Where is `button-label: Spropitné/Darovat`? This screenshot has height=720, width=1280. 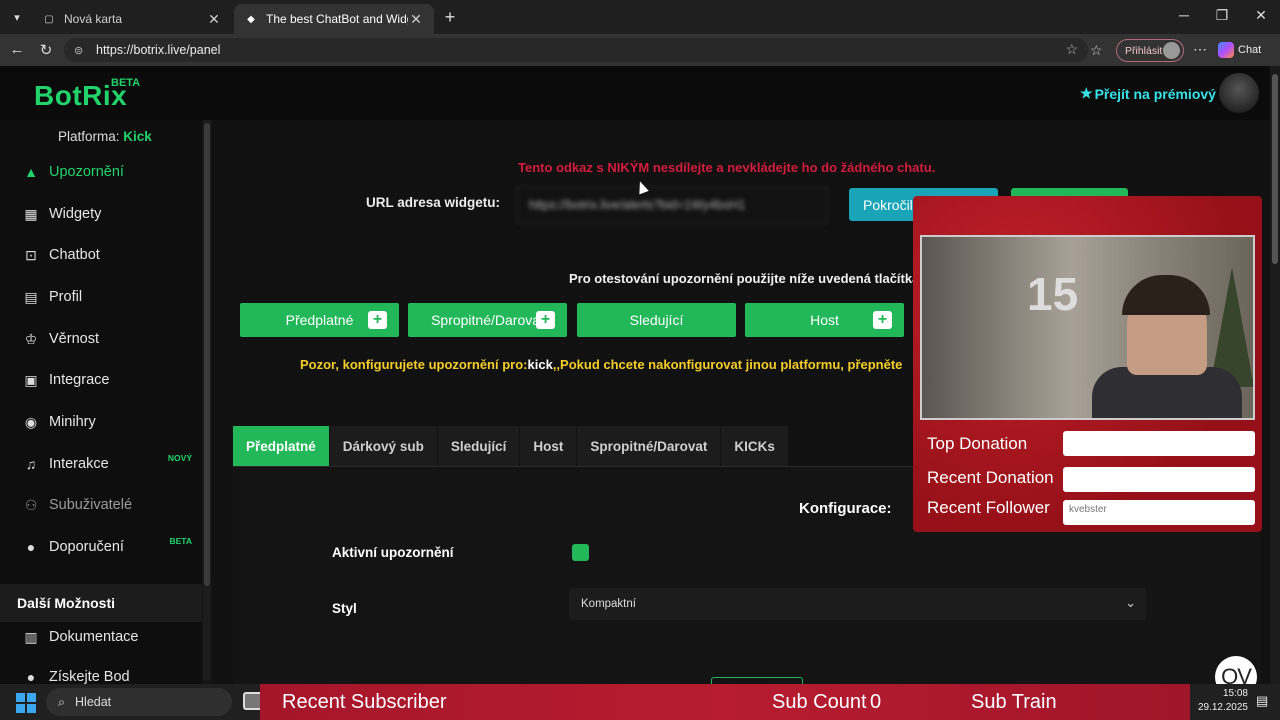 button-label: Spropitné/Darovat is located at coordinates (487, 320).